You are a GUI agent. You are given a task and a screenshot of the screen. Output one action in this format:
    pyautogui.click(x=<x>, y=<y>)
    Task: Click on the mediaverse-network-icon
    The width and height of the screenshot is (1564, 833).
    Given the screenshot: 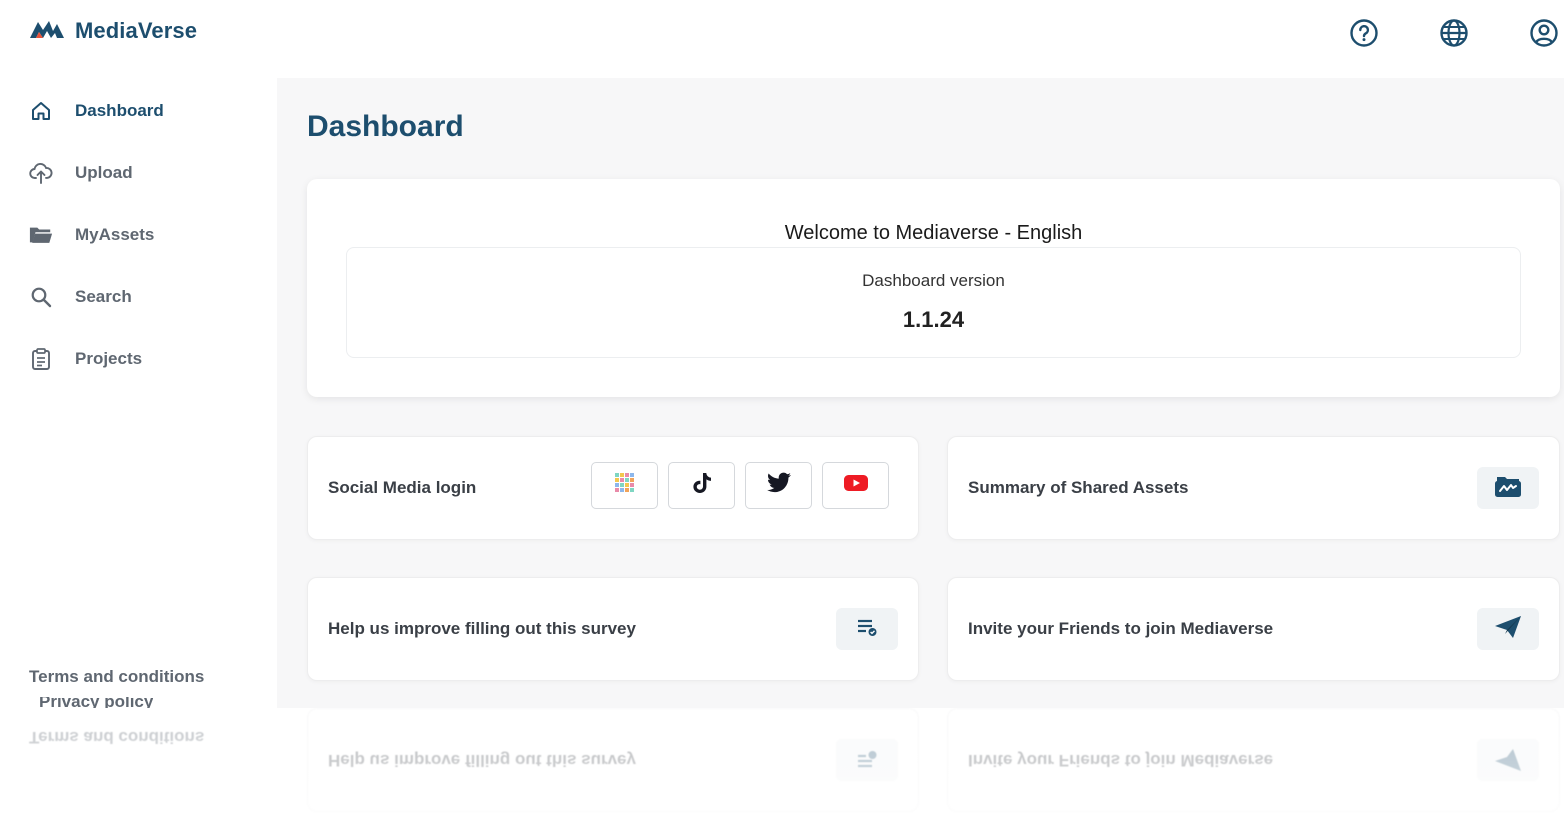 What is the action you would take?
    pyautogui.click(x=625, y=485)
    